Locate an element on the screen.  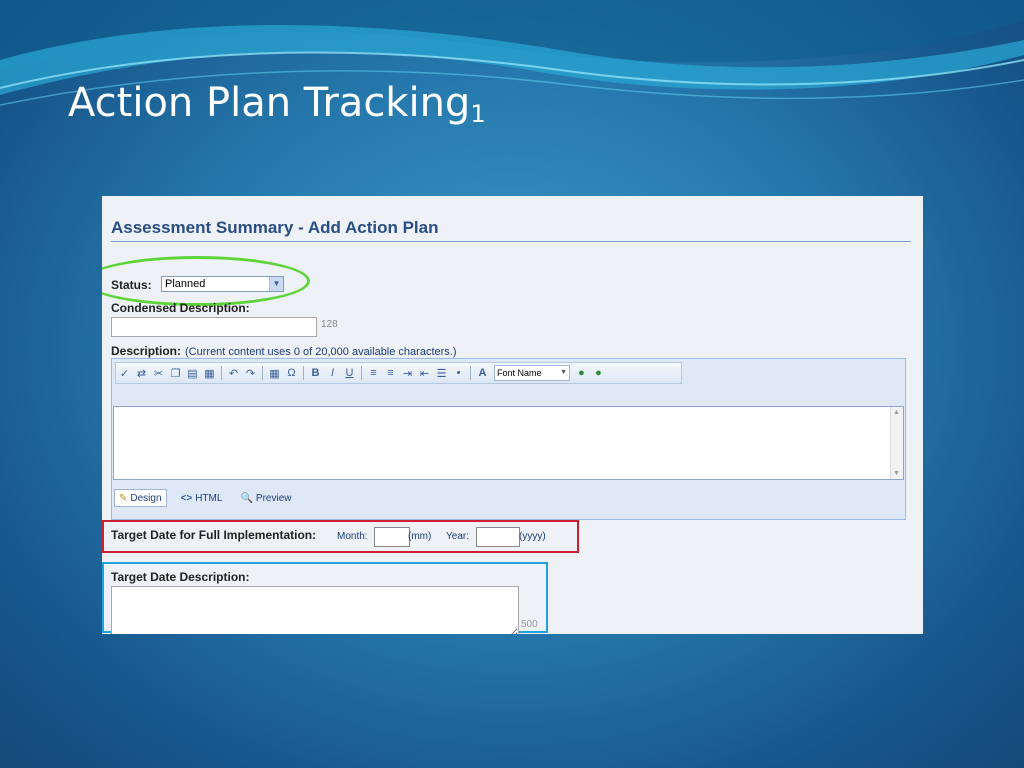
mode-preview-button: 🔍 Preview is located at coordinates (265, 498).